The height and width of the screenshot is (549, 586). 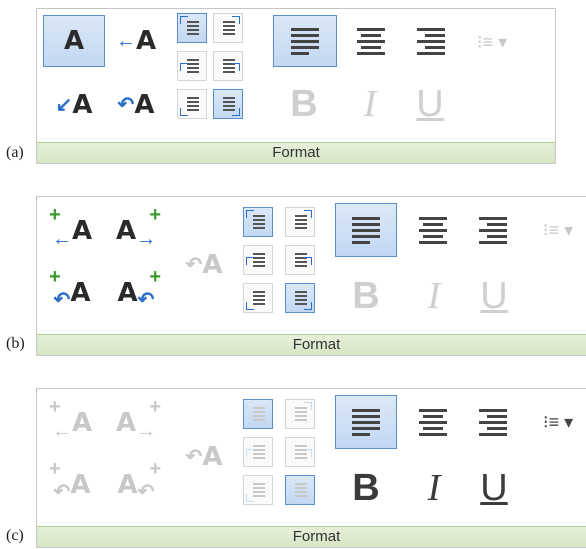 I want to click on align-center-icon, so click(x=433, y=422).